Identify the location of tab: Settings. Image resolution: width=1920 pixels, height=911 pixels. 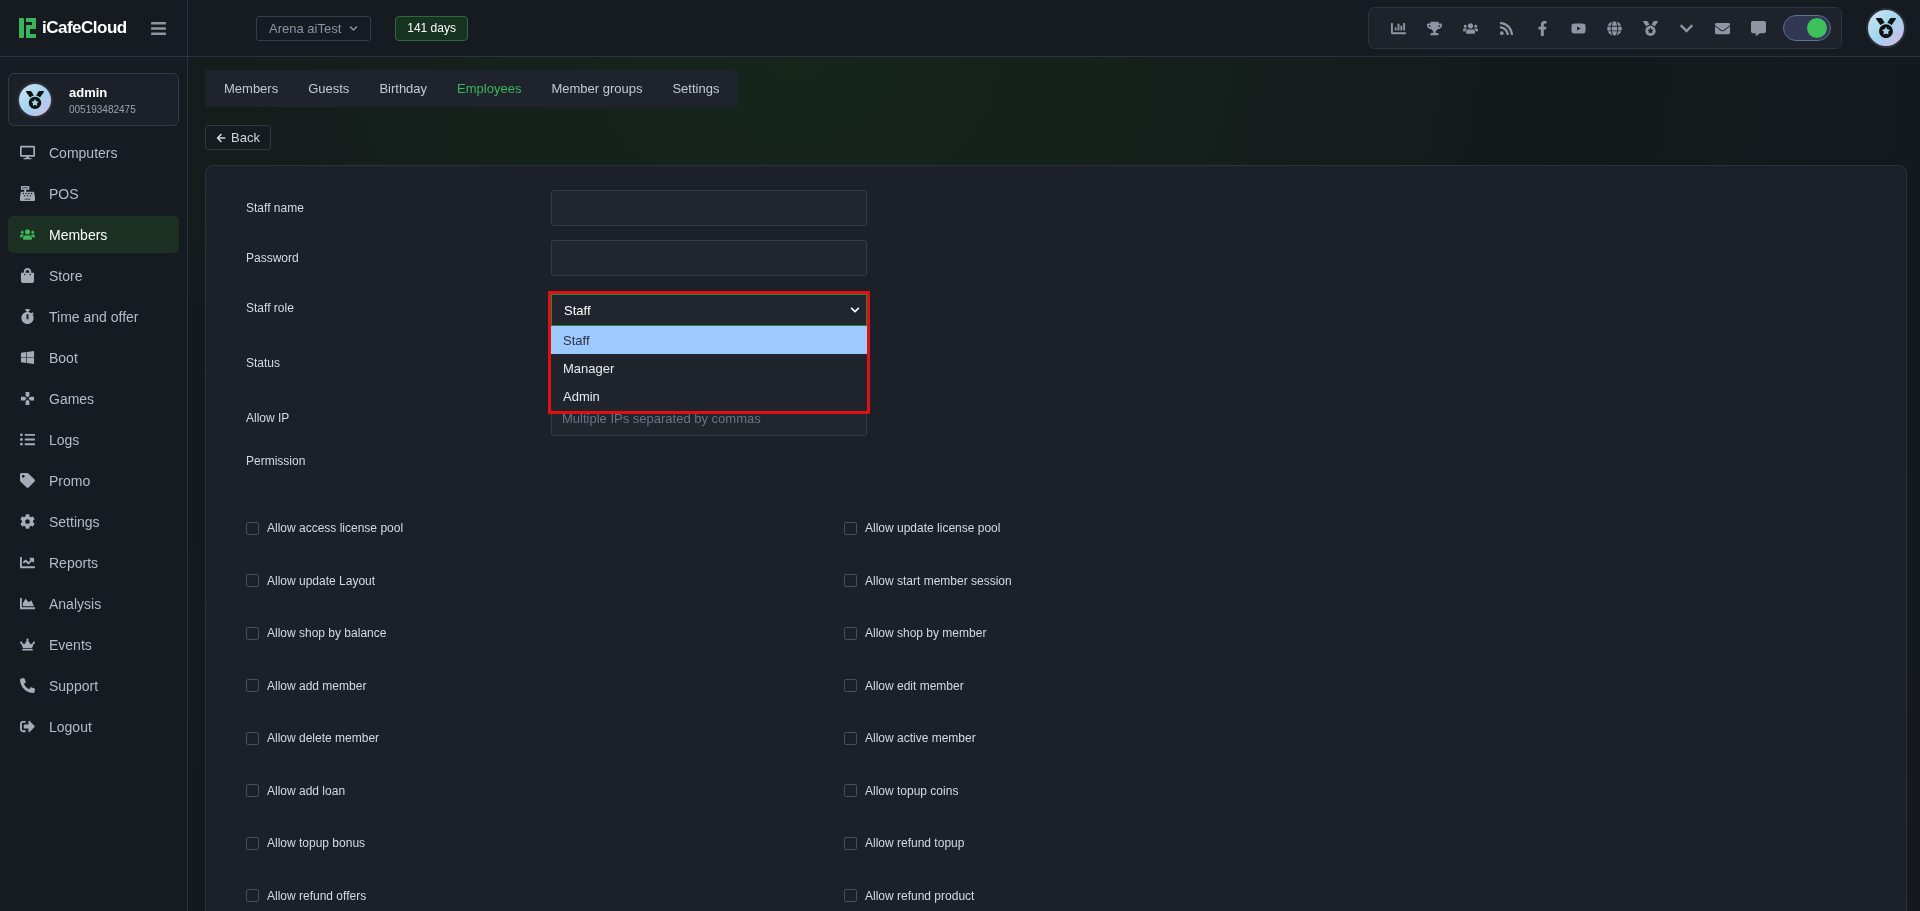
(696, 88).